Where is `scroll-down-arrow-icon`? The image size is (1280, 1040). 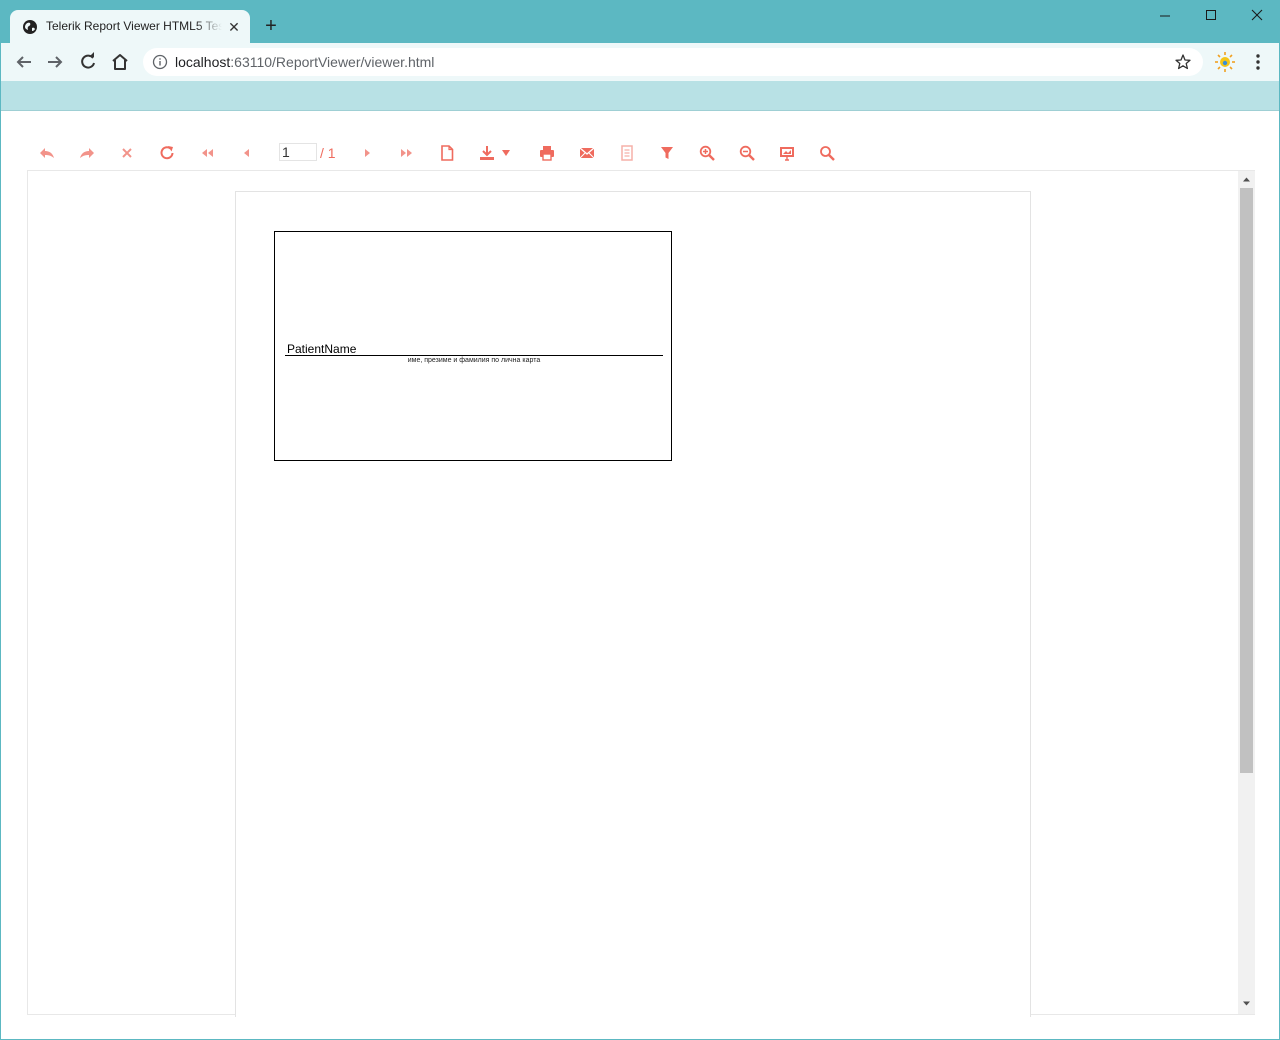
scroll-down-arrow-icon is located at coordinates (1246, 1003).